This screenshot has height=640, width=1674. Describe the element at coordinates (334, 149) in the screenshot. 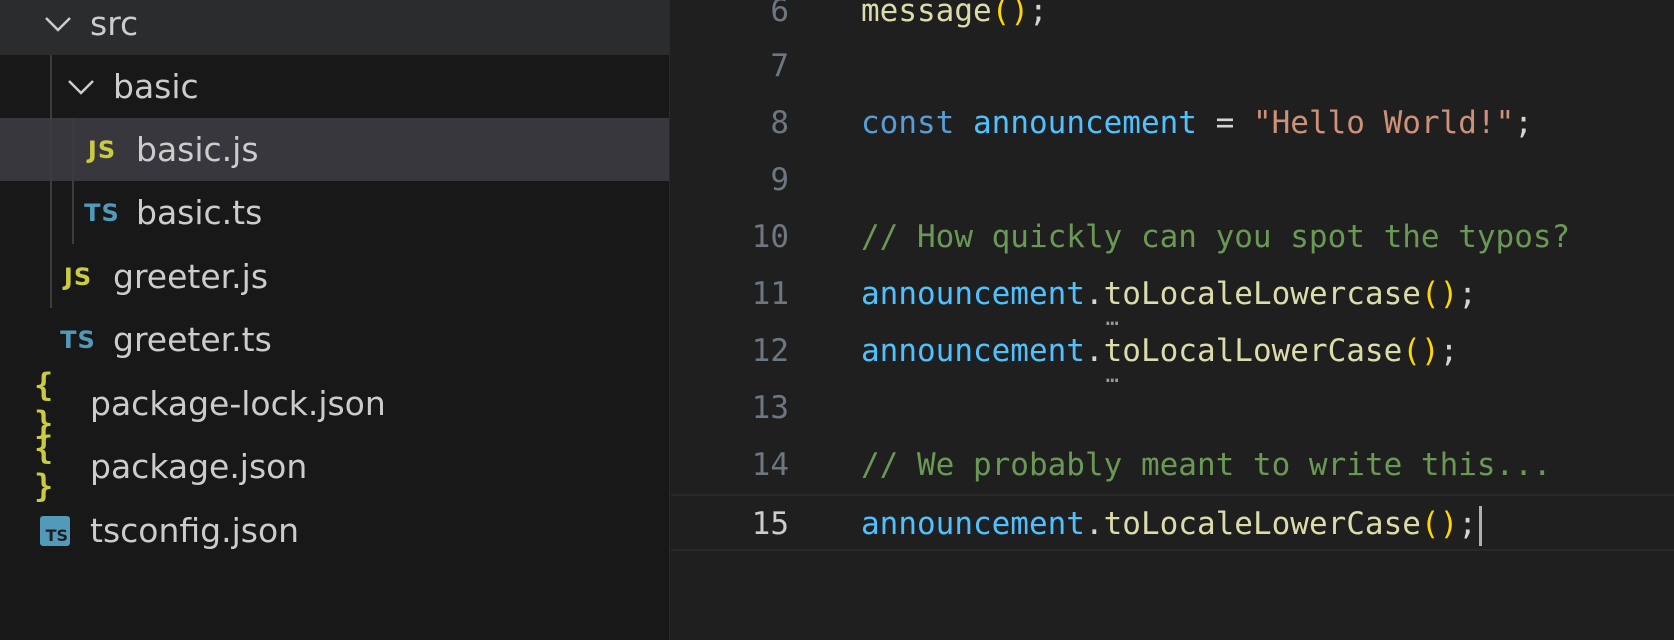

I see `tree-file-basic-js: JS basic.js` at that location.